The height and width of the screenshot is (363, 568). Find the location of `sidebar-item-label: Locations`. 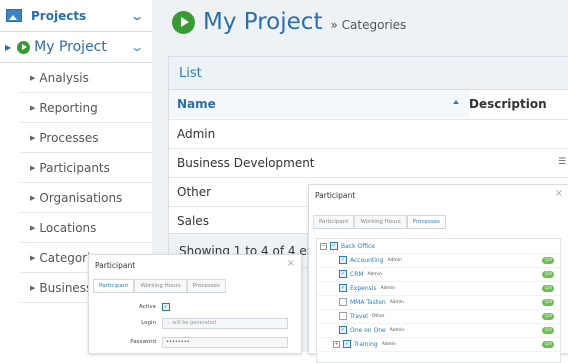

sidebar-item-label: Locations is located at coordinates (68, 227).